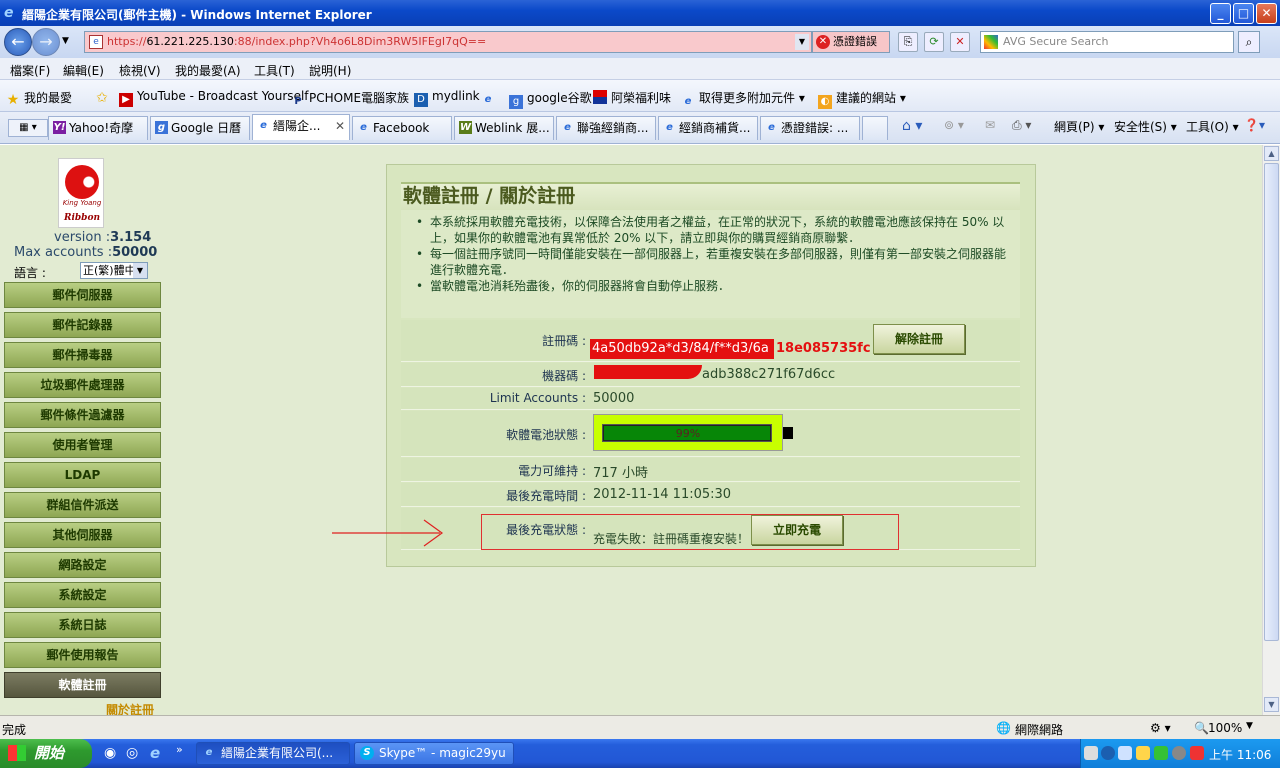 The width and height of the screenshot is (1280, 768). What do you see at coordinates (82, 685) in the screenshot?
I see `sidebar-item: 軟體註冊` at bounding box center [82, 685].